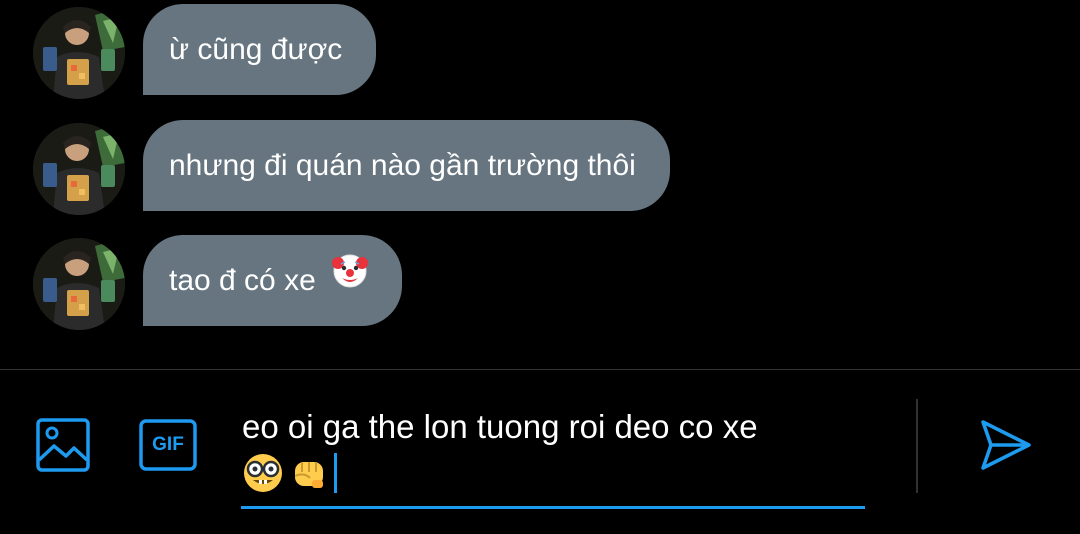 The height and width of the screenshot is (534, 1080). Describe the element at coordinates (553, 507) in the screenshot. I see `input-underline` at that location.